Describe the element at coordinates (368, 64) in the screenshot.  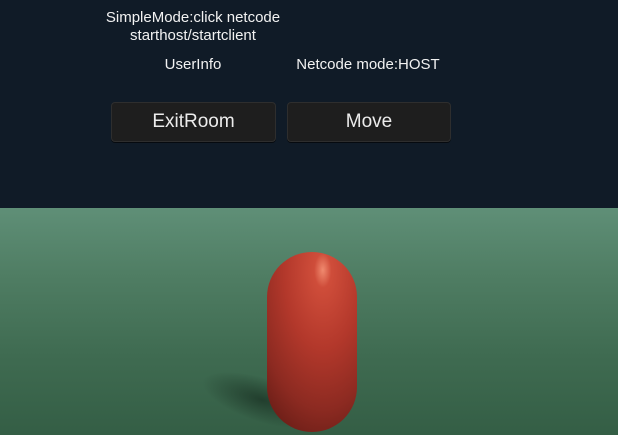
I see `netcode-mode-label: Netcode mode:HOST` at that location.